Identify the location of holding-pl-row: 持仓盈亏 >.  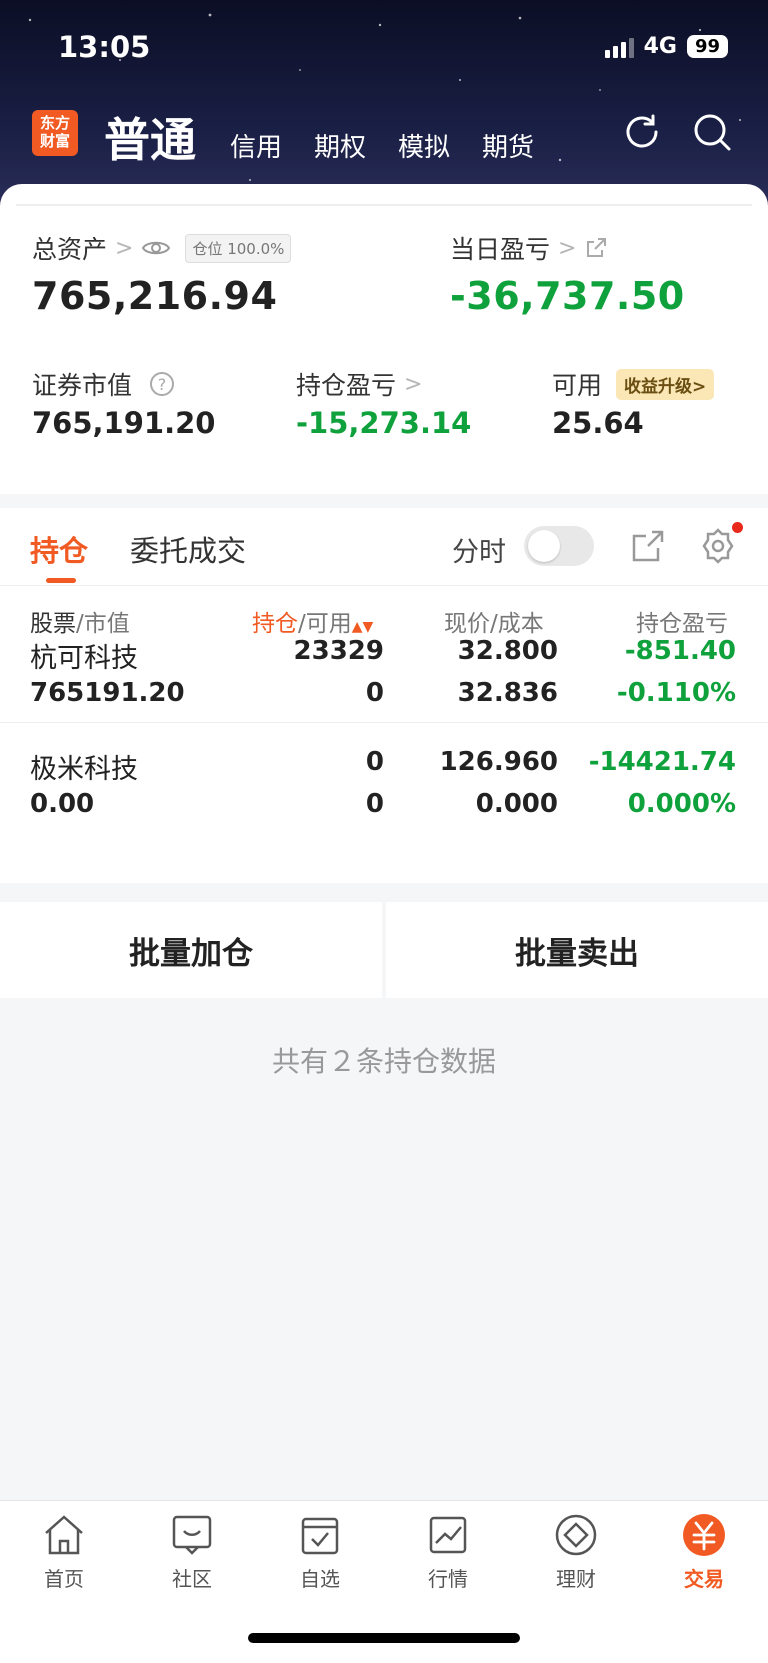
(359, 384).